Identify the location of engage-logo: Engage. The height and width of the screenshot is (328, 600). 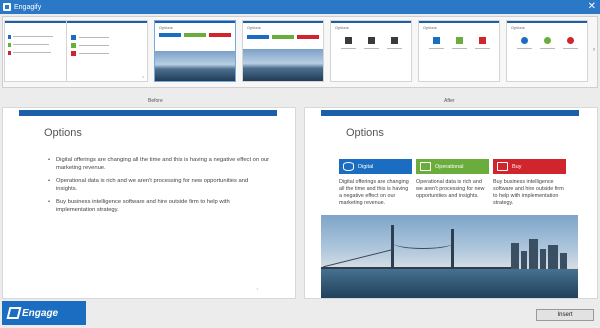
(44, 313).